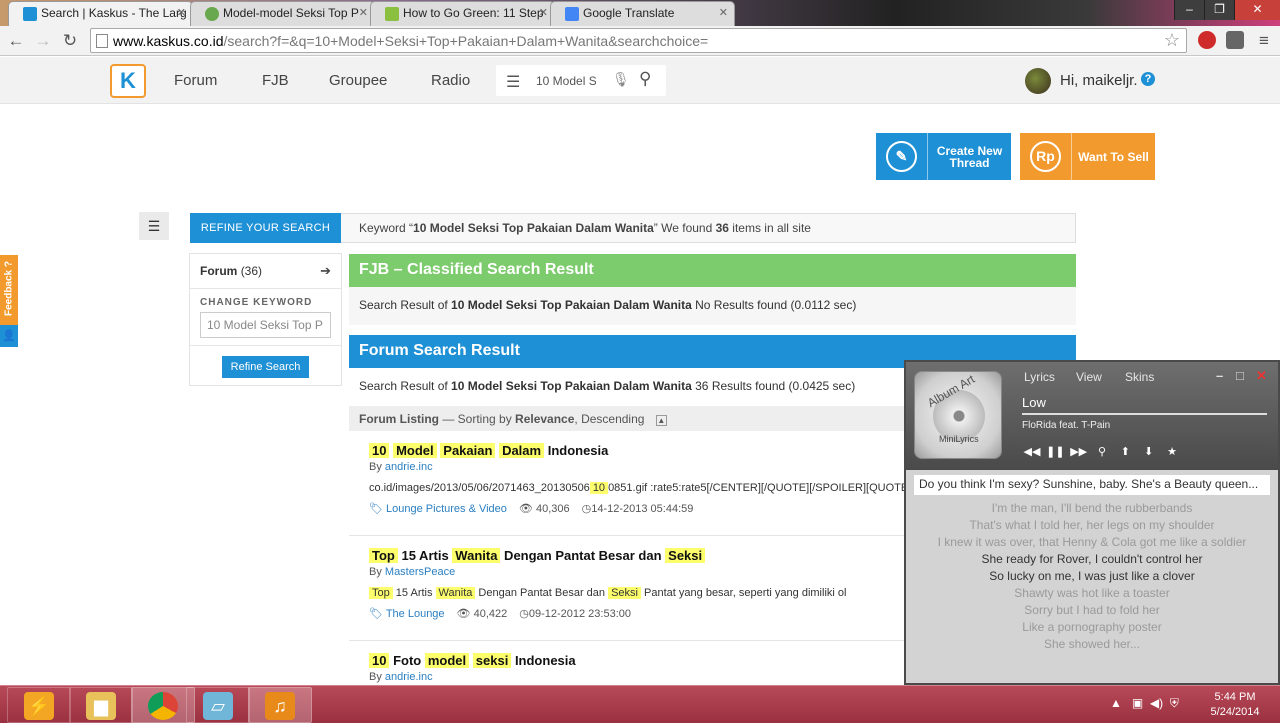  I want to click on back-arrow-icon: ←, so click(16, 41).